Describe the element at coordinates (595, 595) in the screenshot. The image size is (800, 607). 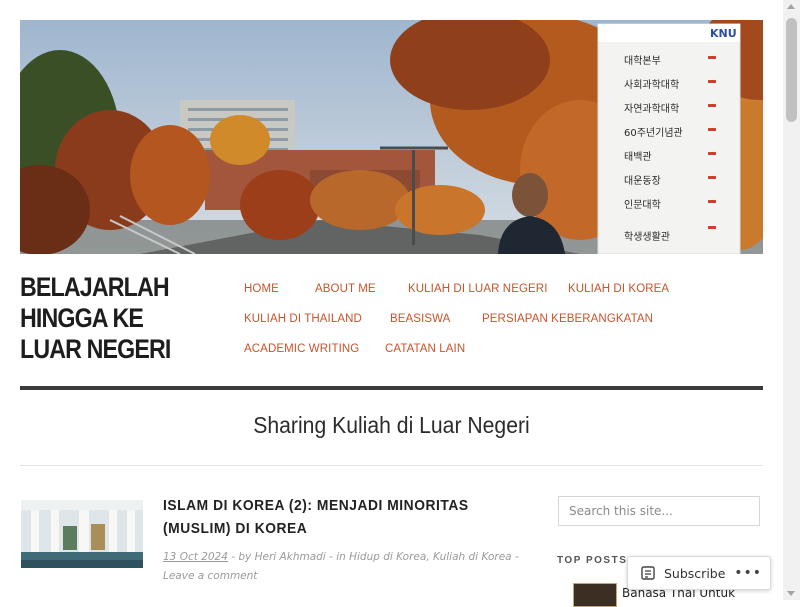
I see `top-post-thumbnail` at that location.